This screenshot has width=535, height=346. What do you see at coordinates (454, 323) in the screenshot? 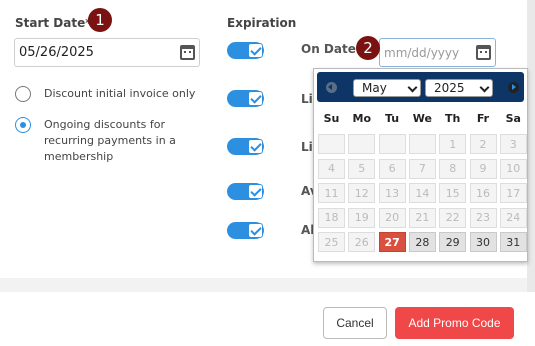
I see `add-promo-code-button: Add Promo Code` at bounding box center [454, 323].